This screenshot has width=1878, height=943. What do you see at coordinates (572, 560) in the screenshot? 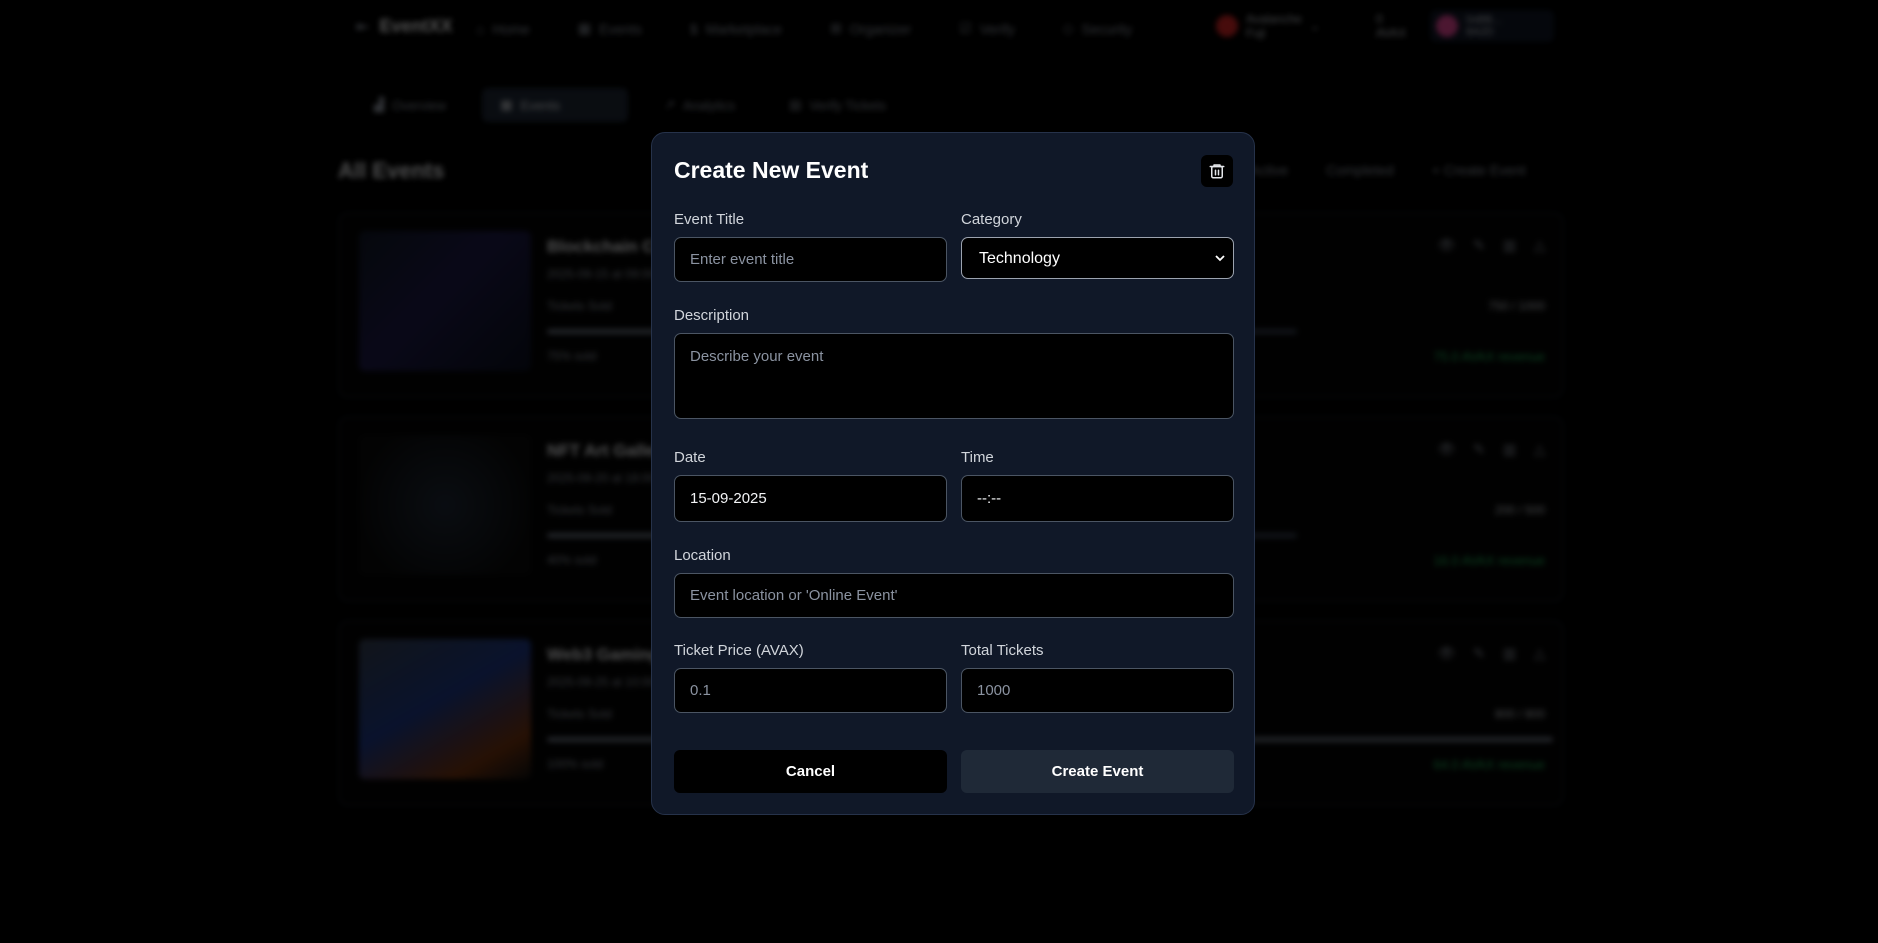
I see `sold-percent: 40% sold` at bounding box center [572, 560].